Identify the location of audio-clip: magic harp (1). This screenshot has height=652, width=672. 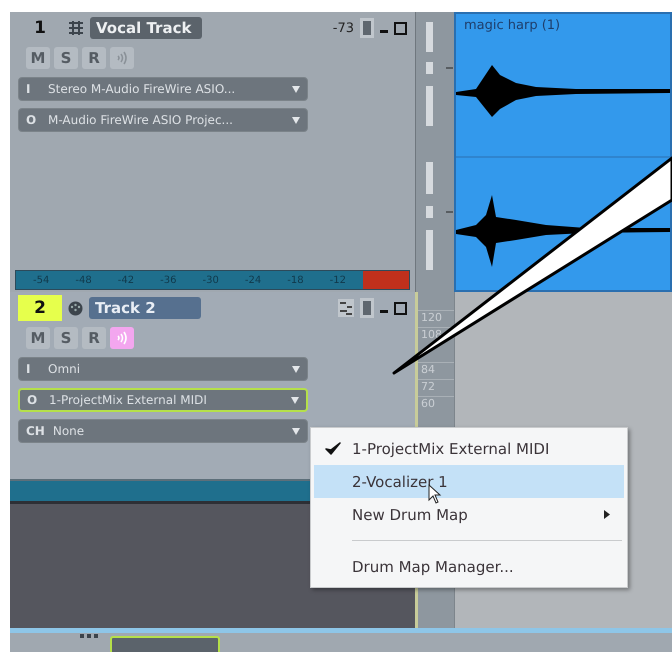
(563, 152).